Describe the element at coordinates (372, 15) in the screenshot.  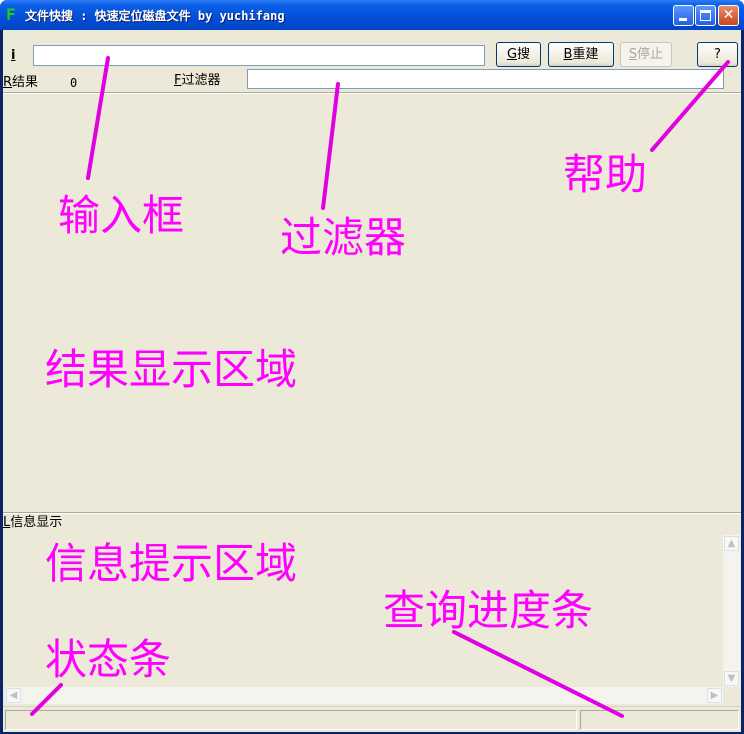
I see `title-bar: F 文件快搜 : 快速定位磁盘文件 by yuchifang ✕` at that location.